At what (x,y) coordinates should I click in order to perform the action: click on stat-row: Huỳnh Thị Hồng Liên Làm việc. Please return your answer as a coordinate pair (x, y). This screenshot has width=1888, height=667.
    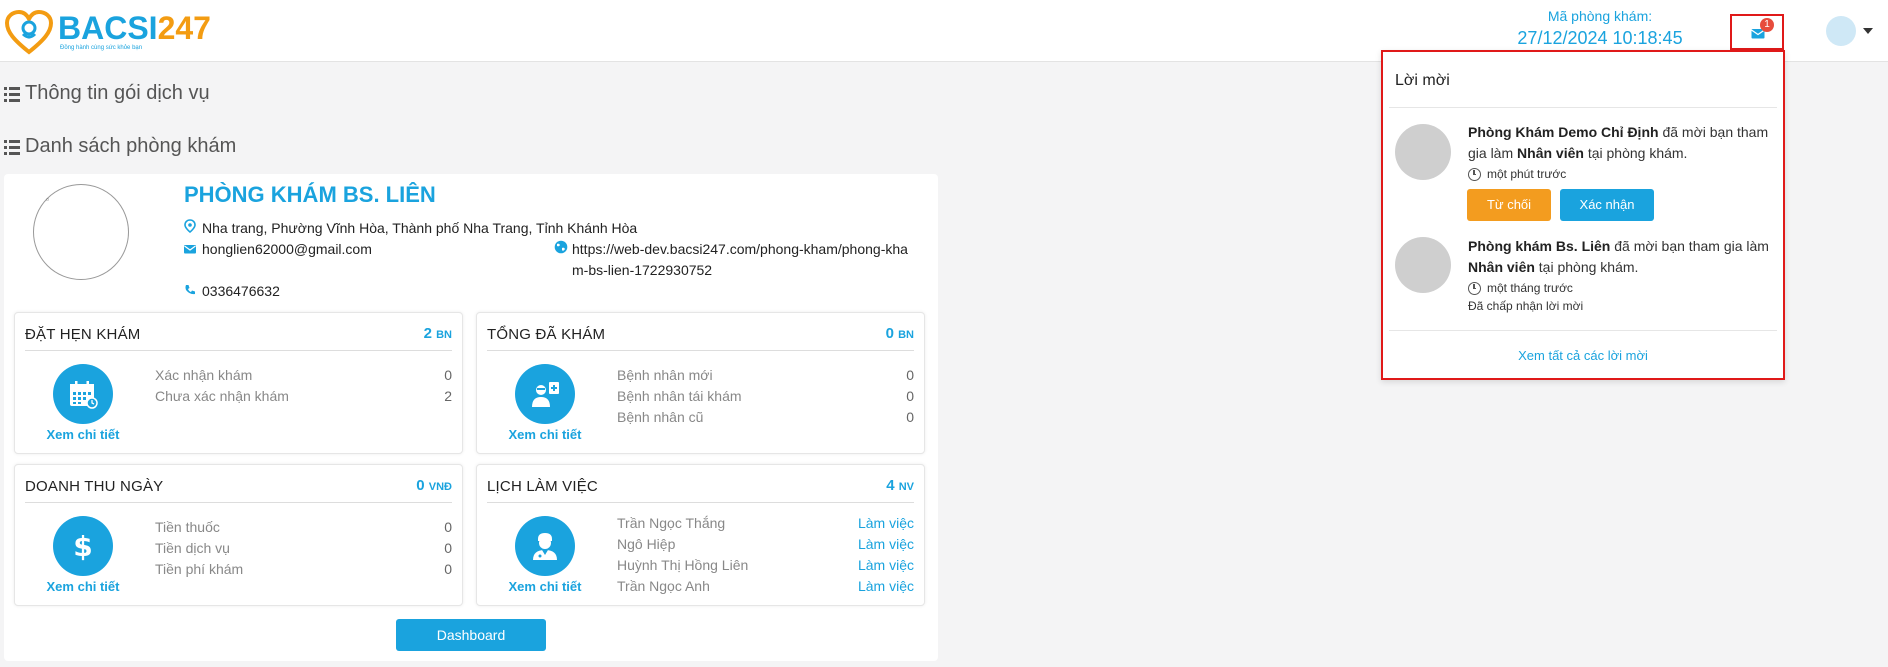
    Looking at the image, I should click on (765, 565).